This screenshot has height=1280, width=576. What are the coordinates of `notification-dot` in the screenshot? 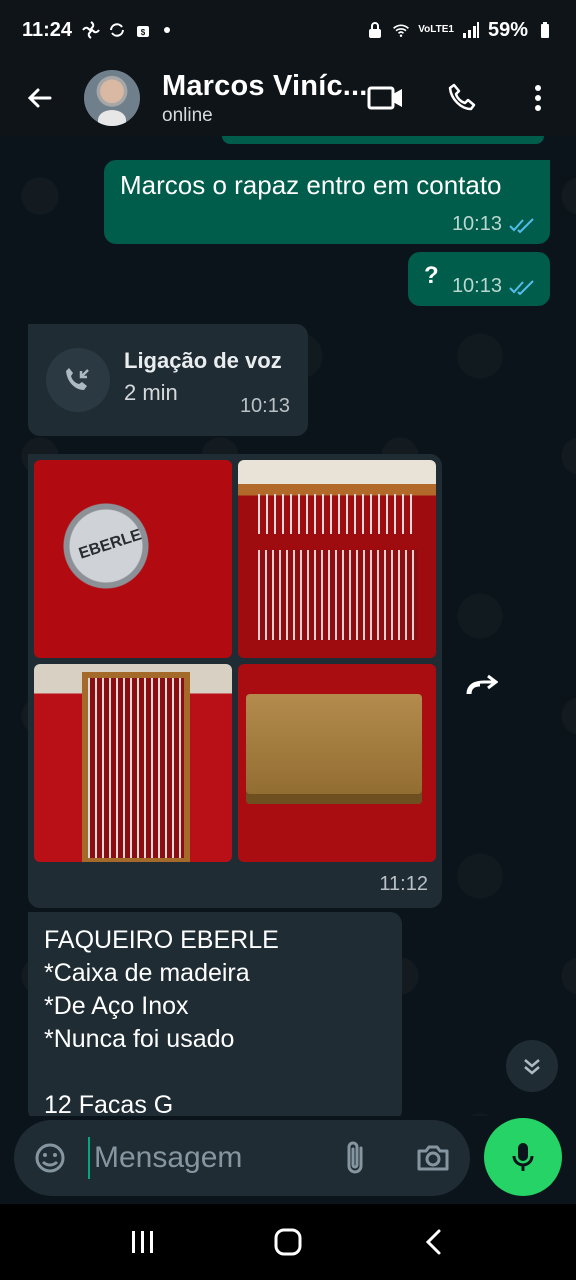 It's located at (167, 30).